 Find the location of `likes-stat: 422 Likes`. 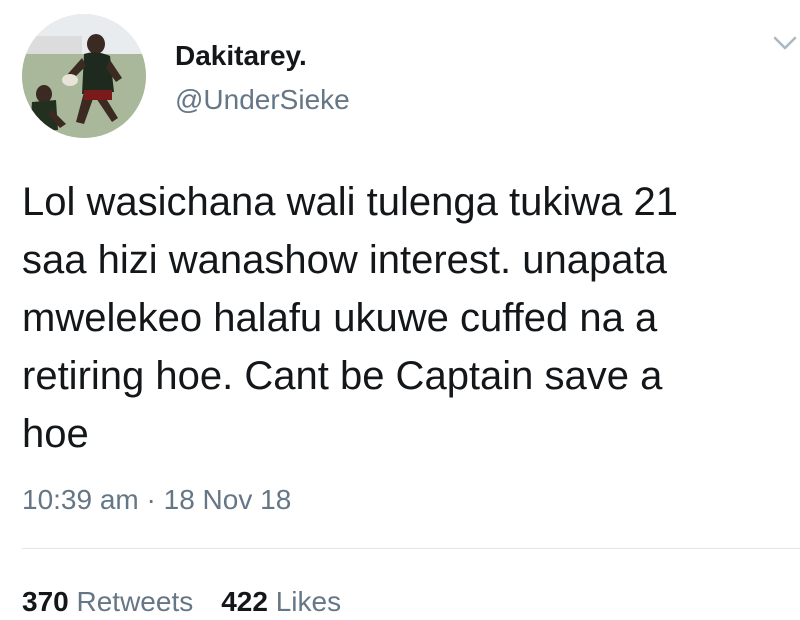

likes-stat: 422 Likes is located at coordinates (281, 601).